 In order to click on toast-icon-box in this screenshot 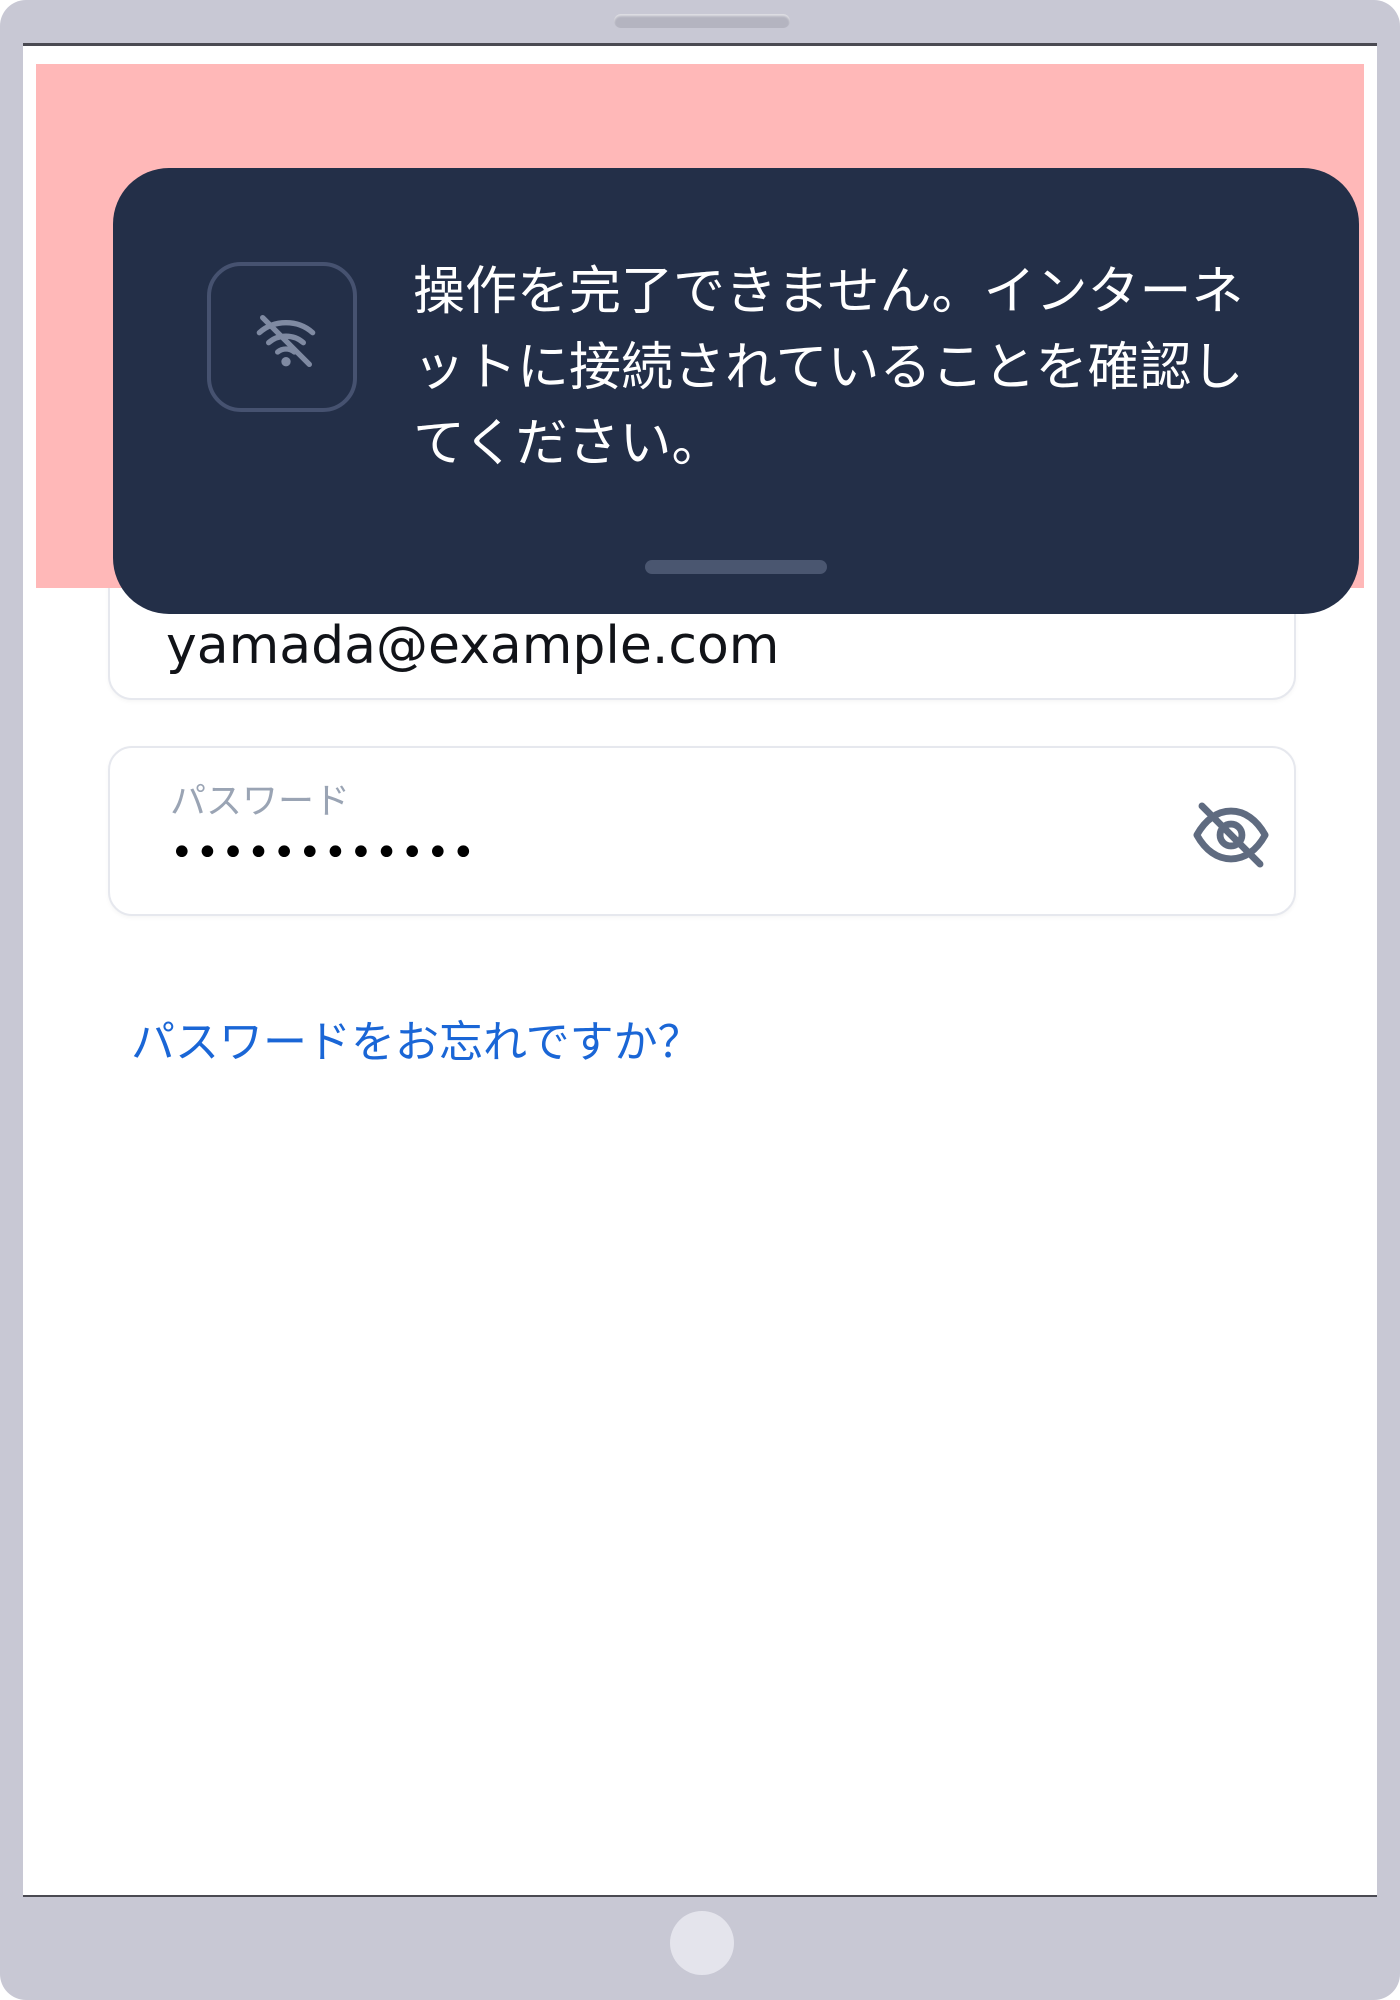, I will do `click(282, 337)`.